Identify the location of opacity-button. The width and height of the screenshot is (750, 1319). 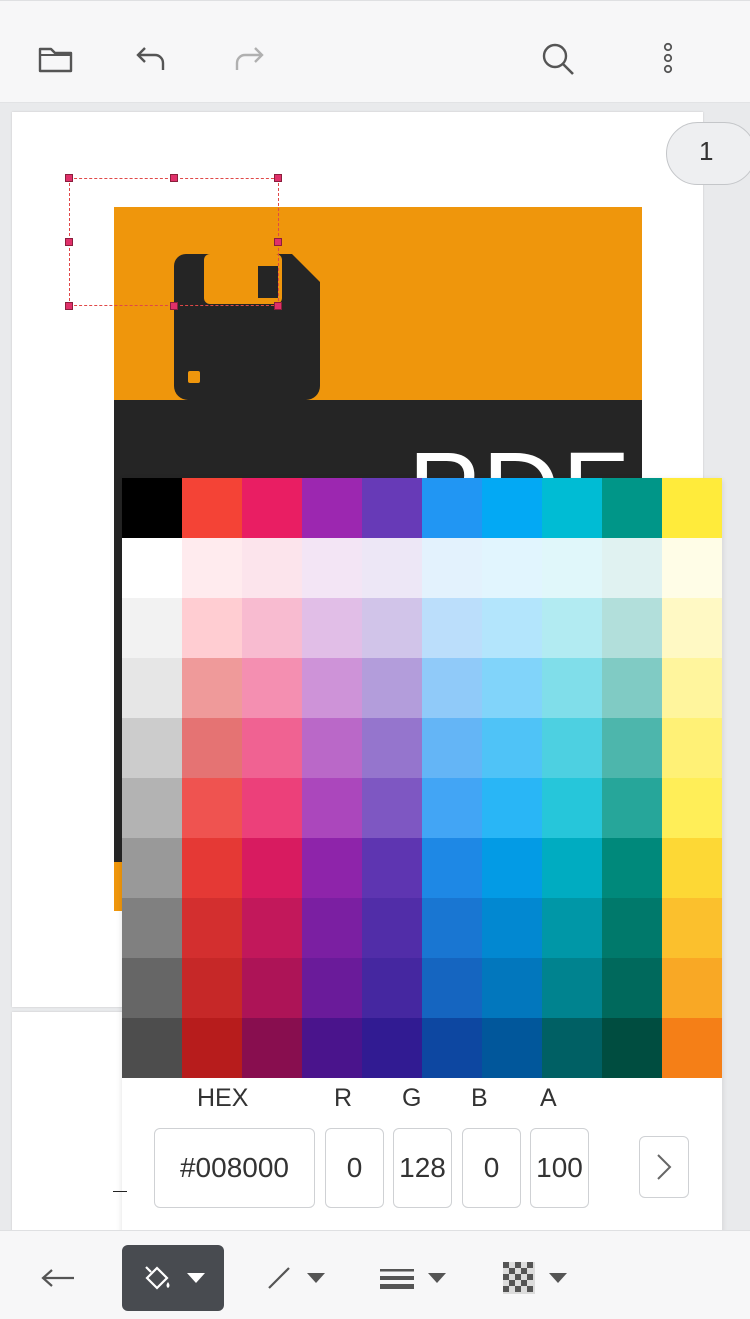
(535, 1278).